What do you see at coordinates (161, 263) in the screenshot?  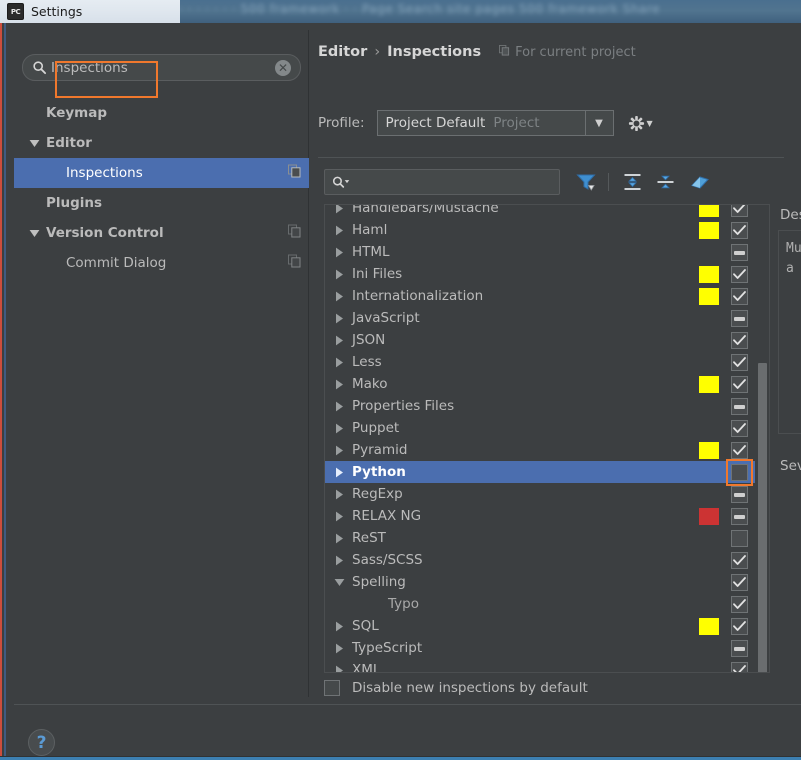 I see `sidebar-item-commit-dialog: Commit Dialog` at bounding box center [161, 263].